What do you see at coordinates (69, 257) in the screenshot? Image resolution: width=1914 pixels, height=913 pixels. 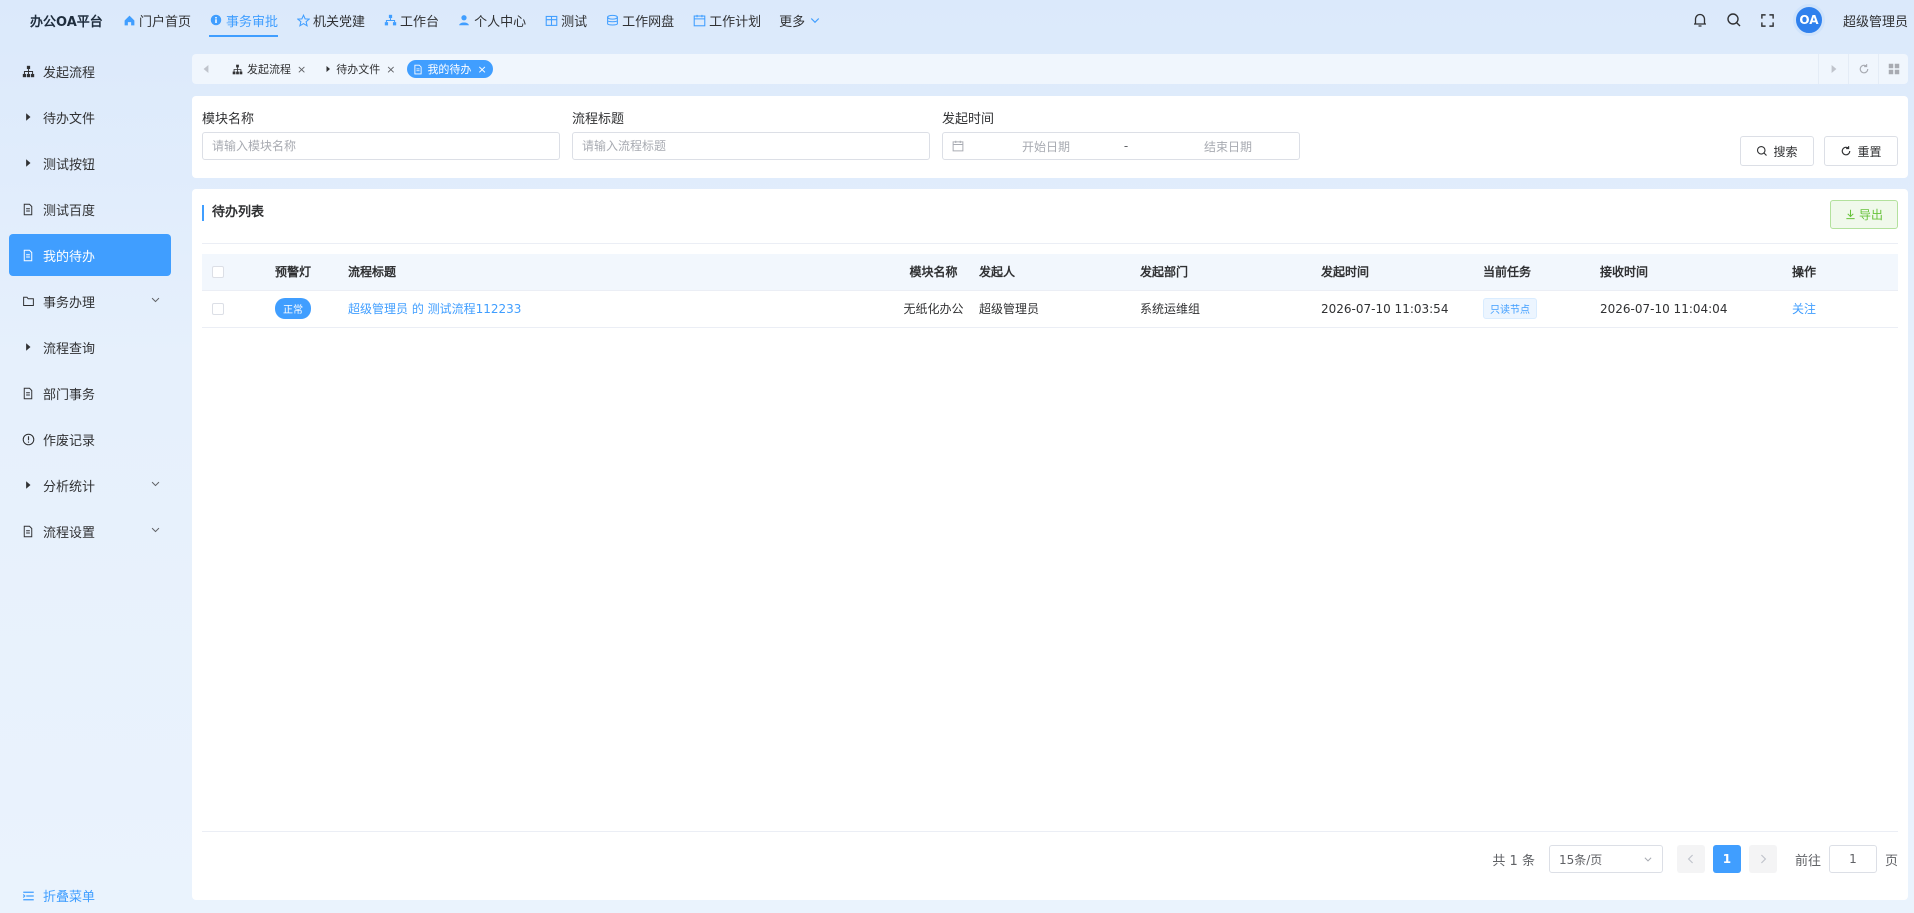 I see `sidebar-item-label: 我的待办` at bounding box center [69, 257].